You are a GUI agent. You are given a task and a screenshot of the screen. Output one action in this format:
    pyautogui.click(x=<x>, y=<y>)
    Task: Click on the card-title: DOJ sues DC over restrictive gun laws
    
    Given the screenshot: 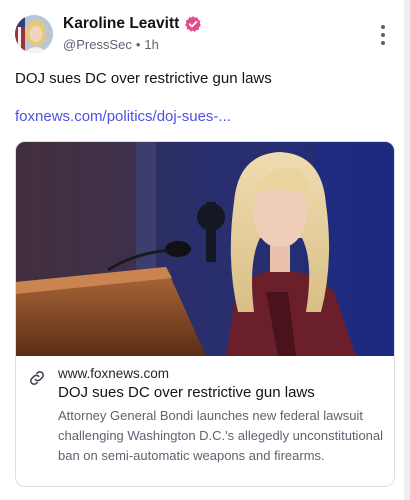 What is the action you would take?
    pyautogui.click(x=186, y=392)
    